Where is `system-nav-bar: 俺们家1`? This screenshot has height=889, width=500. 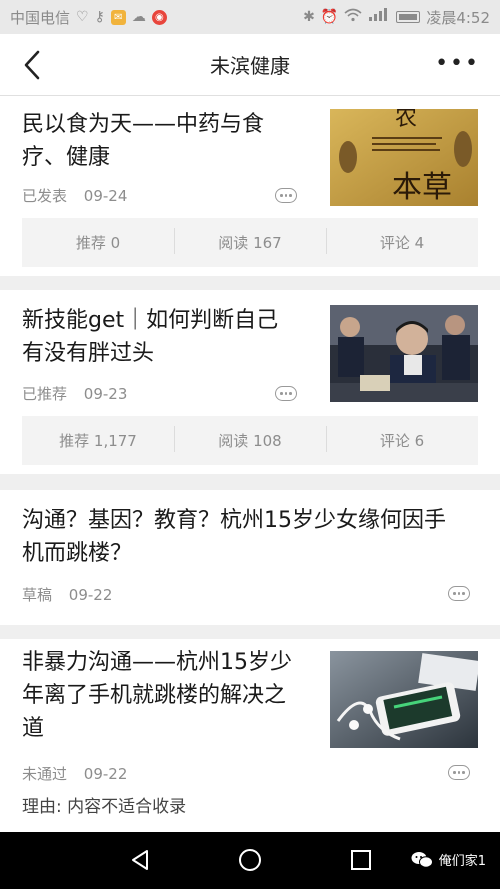 system-nav-bar: 俺们家1 is located at coordinates (250, 860).